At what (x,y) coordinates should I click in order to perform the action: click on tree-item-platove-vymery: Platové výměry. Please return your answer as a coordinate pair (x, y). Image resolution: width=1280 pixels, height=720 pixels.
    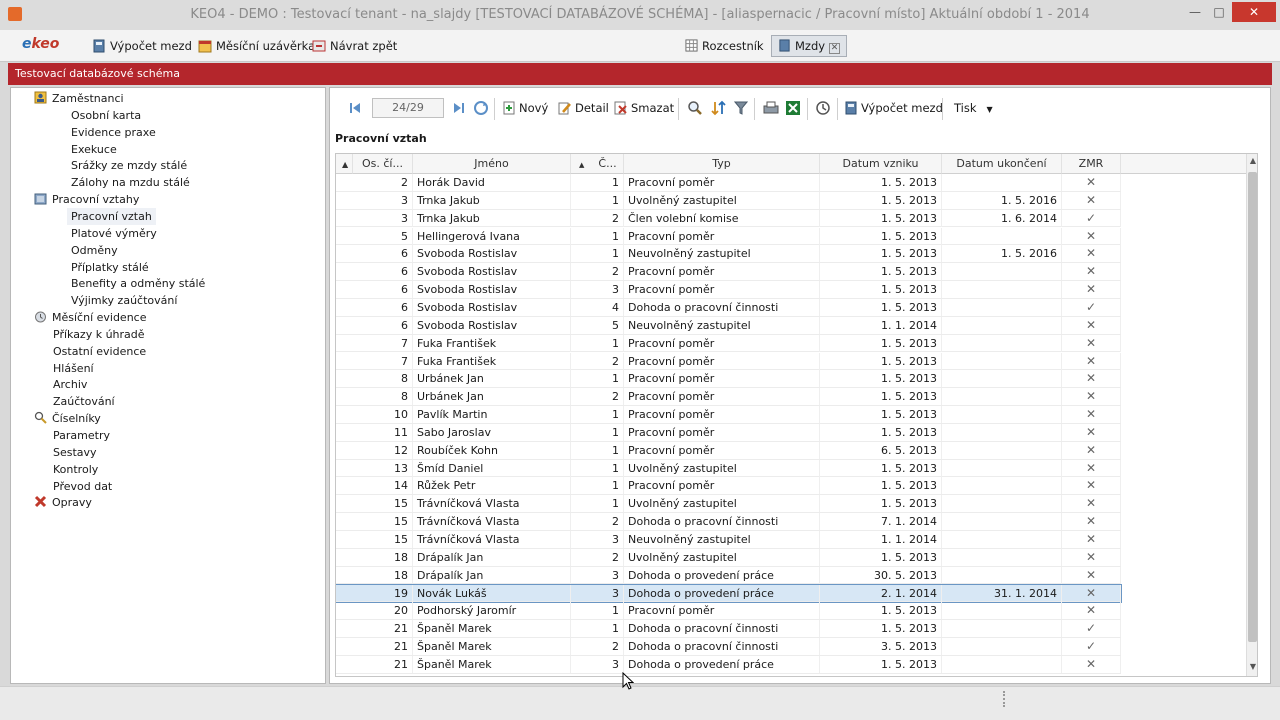
    Looking at the image, I should click on (114, 233).